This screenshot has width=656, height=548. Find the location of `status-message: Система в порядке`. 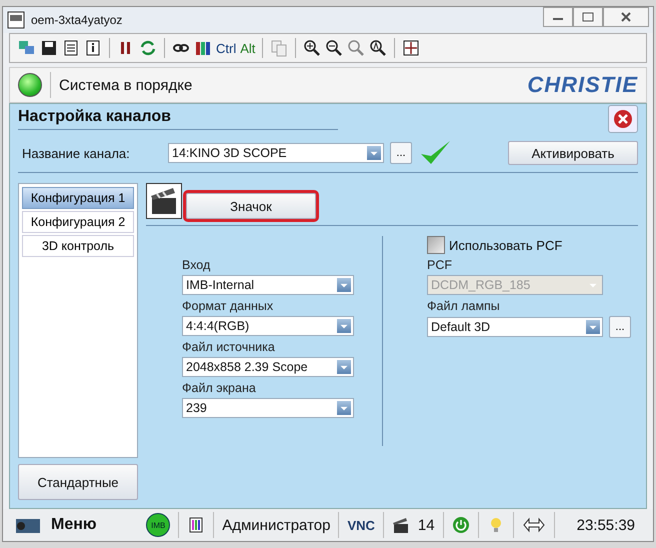

status-message: Система в порядке is located at coordinates (126, 85).